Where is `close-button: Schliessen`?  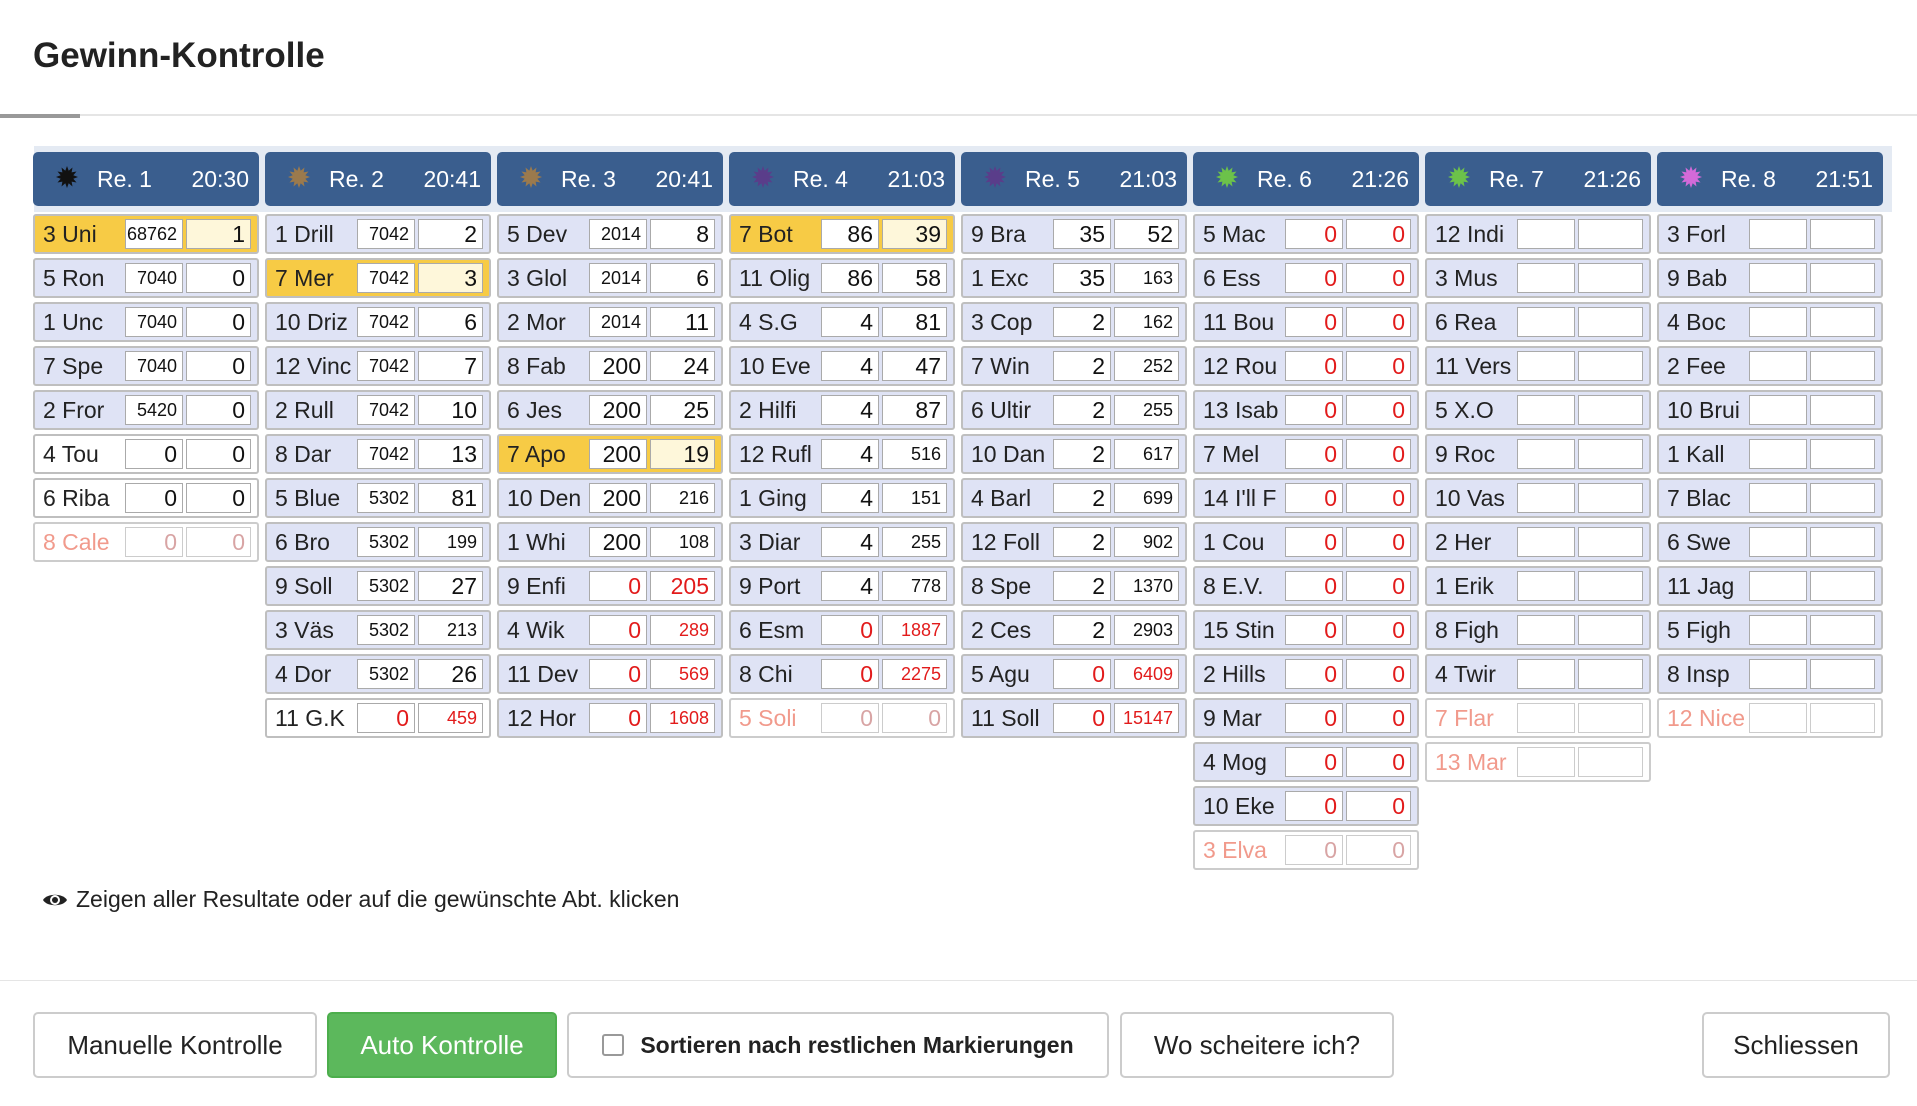 close-button: Schliessen is located at coordinates (1796, 1045).